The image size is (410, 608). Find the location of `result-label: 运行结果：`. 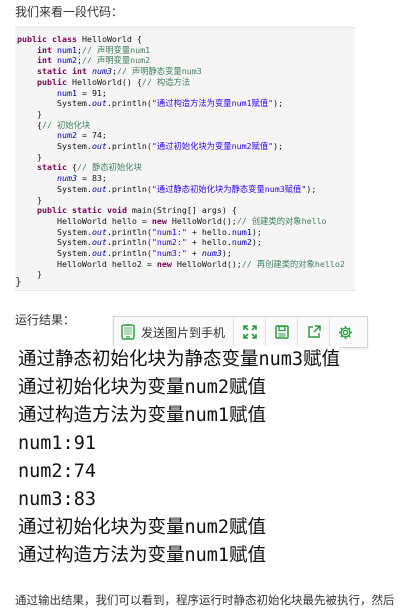

result-label: 运行结果： is located at coordinates (45, 320).